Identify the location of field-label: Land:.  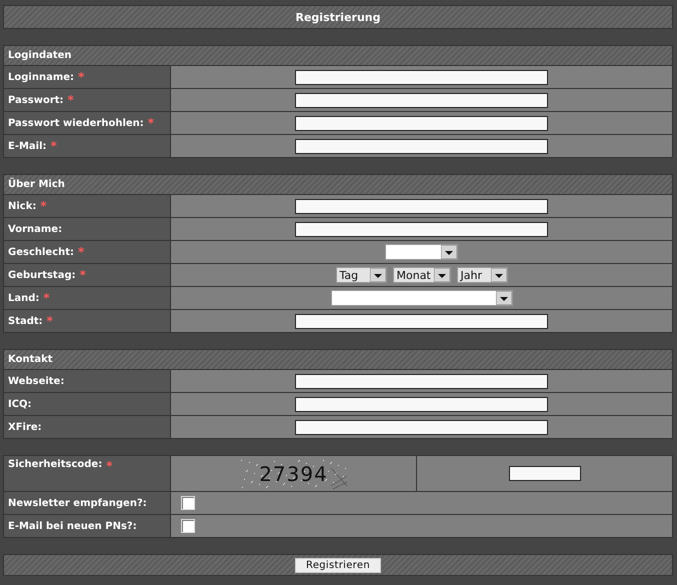
(24, 298).